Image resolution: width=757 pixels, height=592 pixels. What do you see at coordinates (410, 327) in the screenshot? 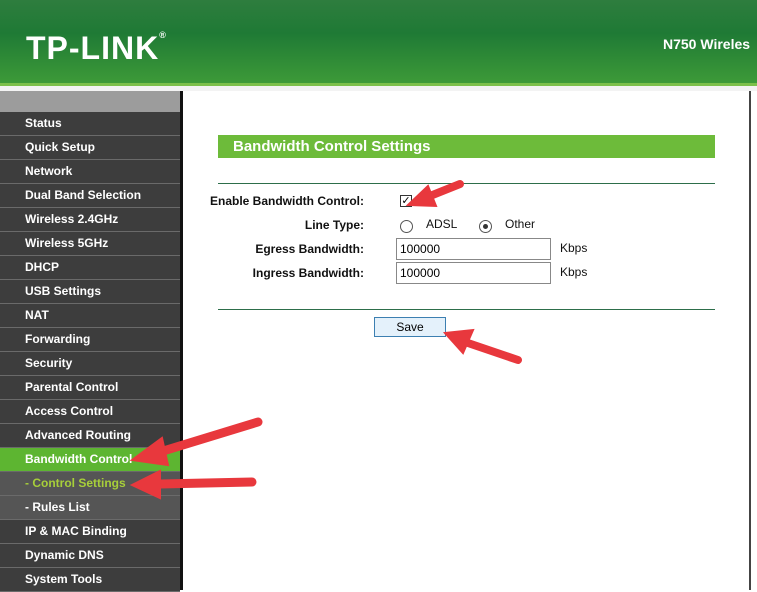
I see `save-button: Save` at bounding box center [410, 327].